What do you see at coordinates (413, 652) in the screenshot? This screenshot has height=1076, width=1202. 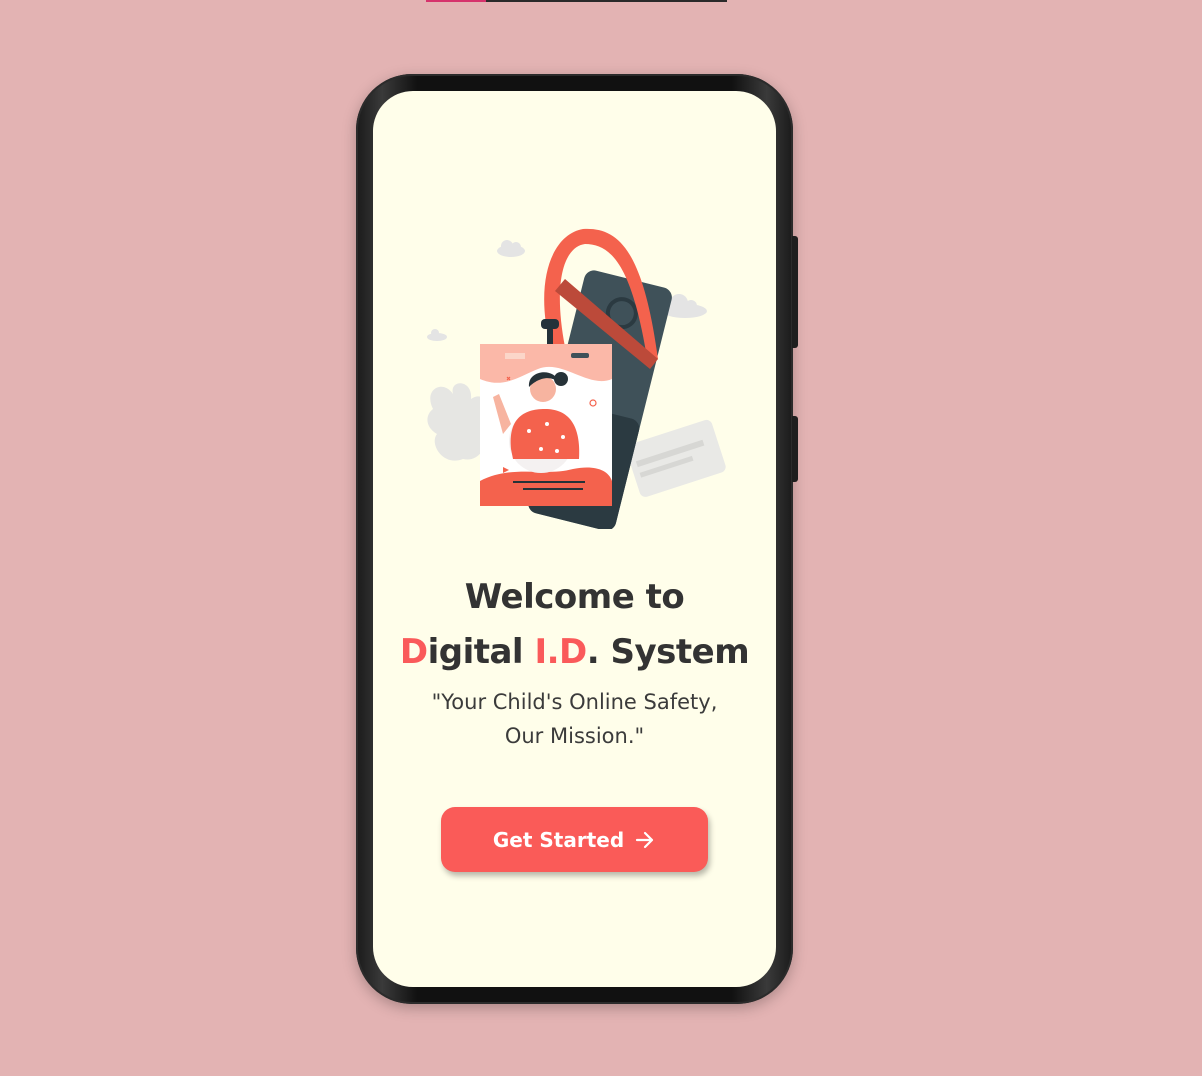 I see `app-name-d-letter: D` at bounding box center [413, 652].